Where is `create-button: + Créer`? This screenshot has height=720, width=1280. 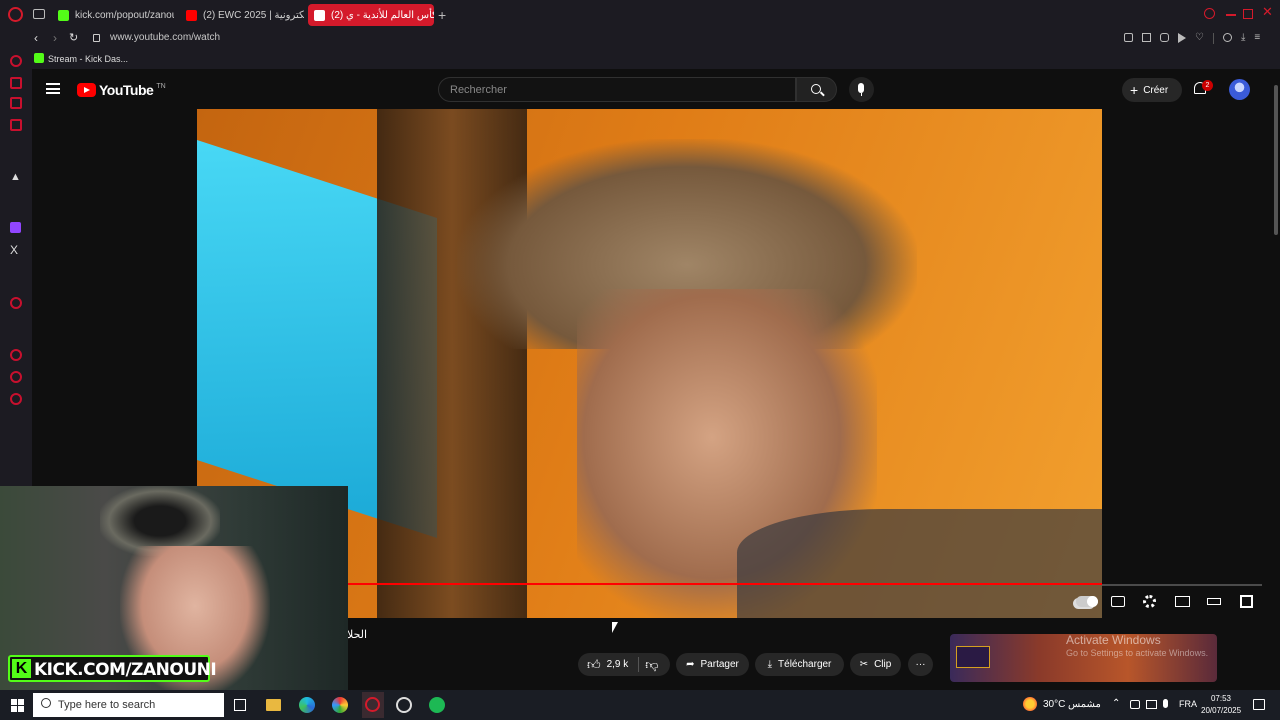 create-button: + Créer is located at coordinates (1152, 90).